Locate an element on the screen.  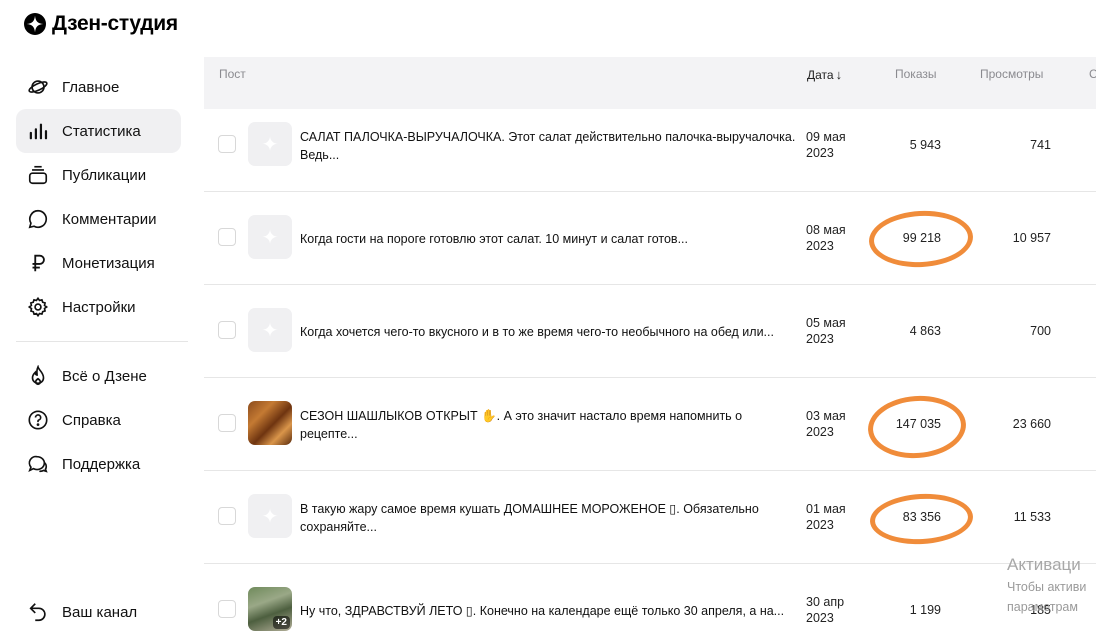
sidebar-item-label: Настройки is located at coordinates (99, 307).